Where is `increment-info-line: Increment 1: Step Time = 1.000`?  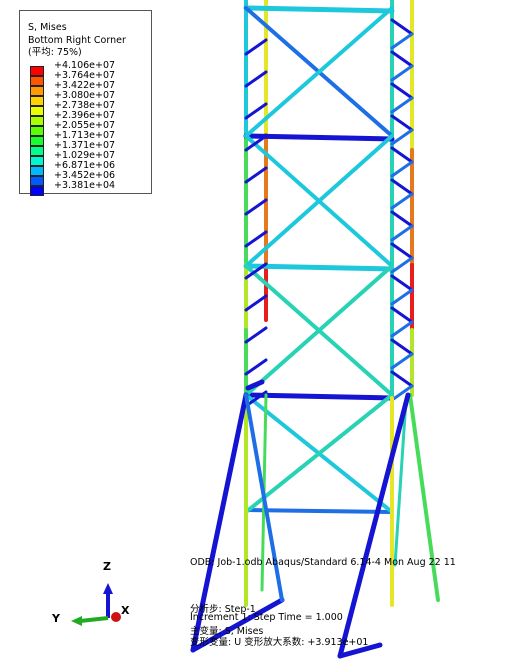
increment-info-line: Increment 1: Step Time = 1.000 is located at coordinates (266, 617).